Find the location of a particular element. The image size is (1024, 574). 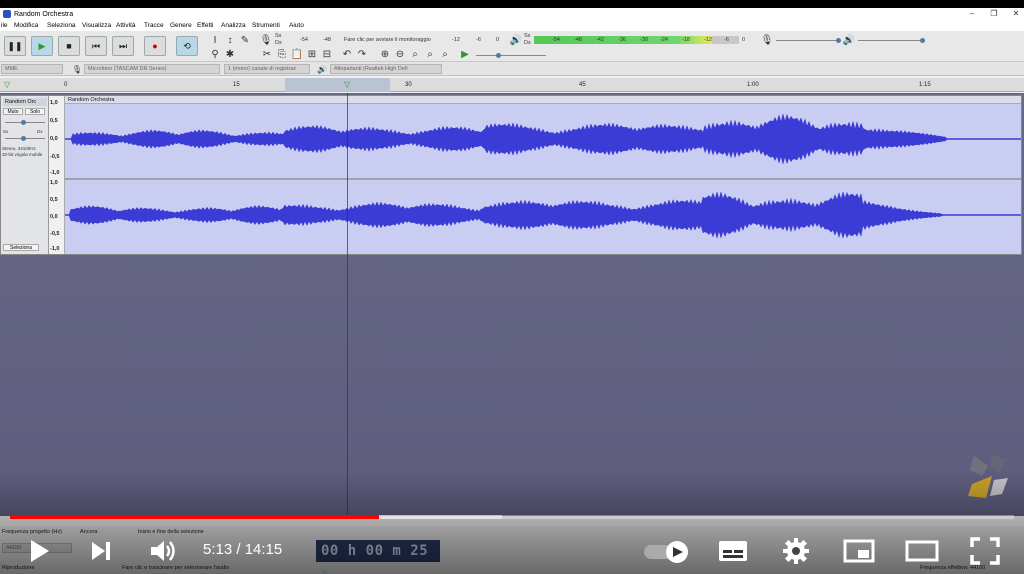

play-meter-tick: -18 is located at coordinates (686, 40).